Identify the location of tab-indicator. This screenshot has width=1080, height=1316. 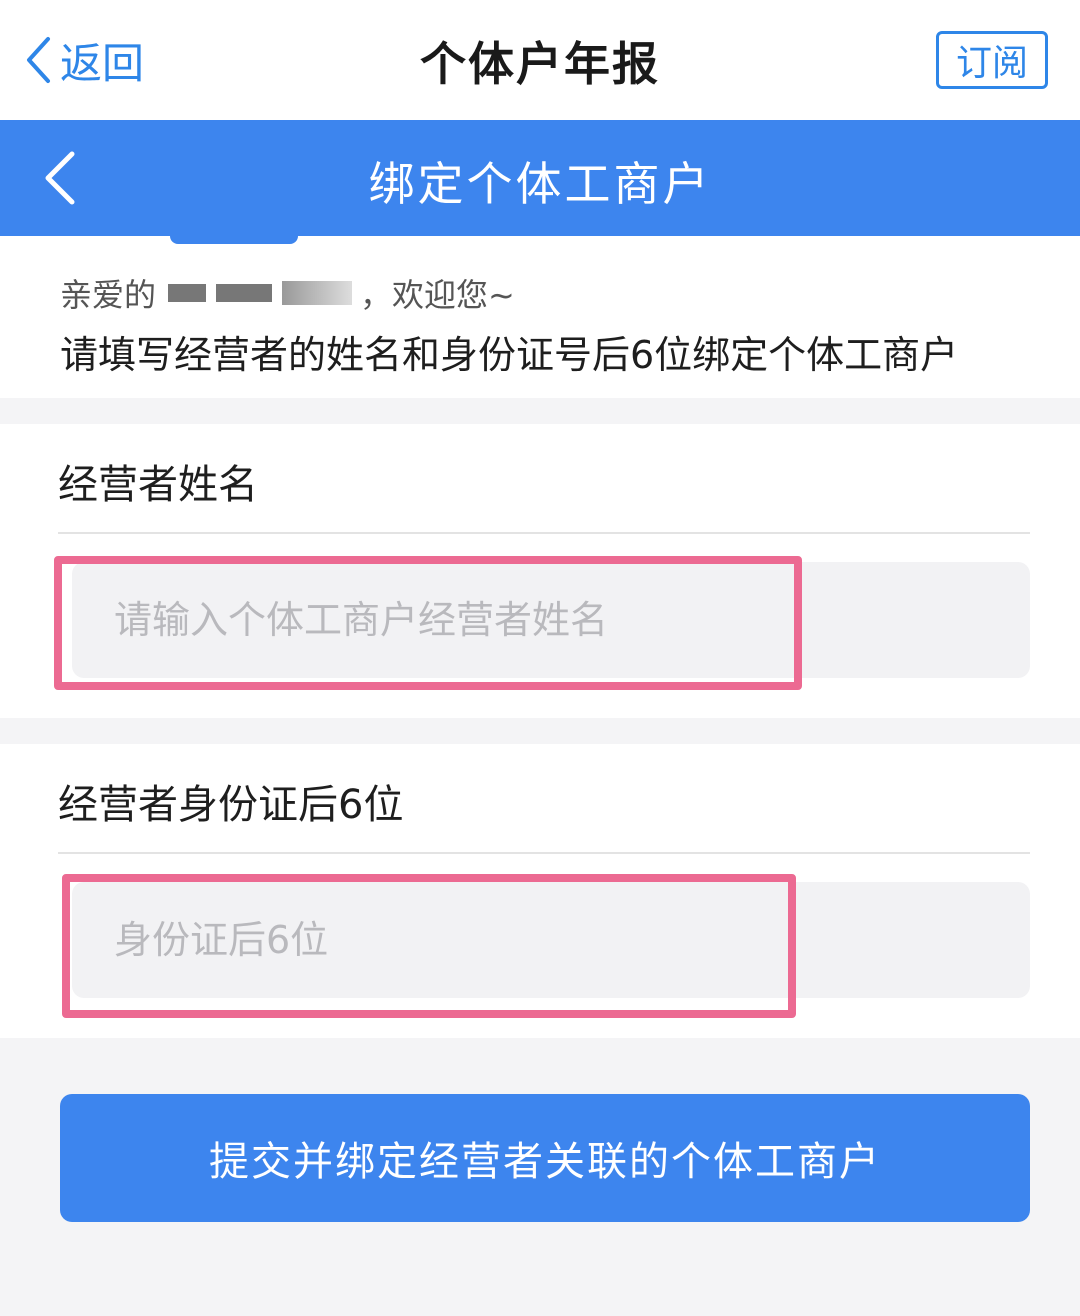
(234, 240).